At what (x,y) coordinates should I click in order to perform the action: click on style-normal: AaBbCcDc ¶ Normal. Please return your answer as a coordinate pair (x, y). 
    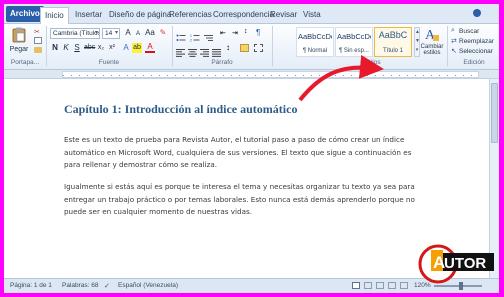
    Looking at the image, I should click on (315, 42).